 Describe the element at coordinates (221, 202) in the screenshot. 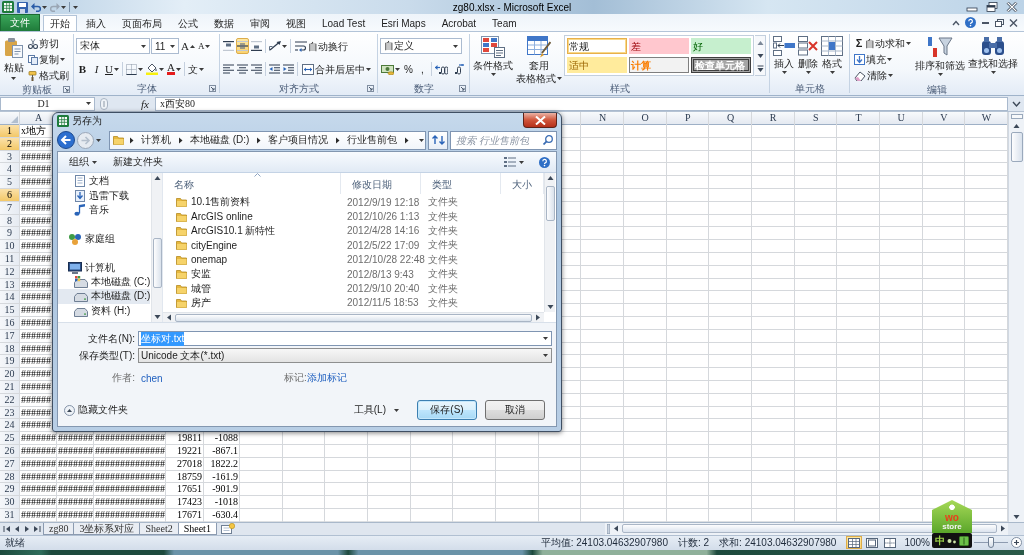

I see `file-name: 10.1售前资料` at that location.